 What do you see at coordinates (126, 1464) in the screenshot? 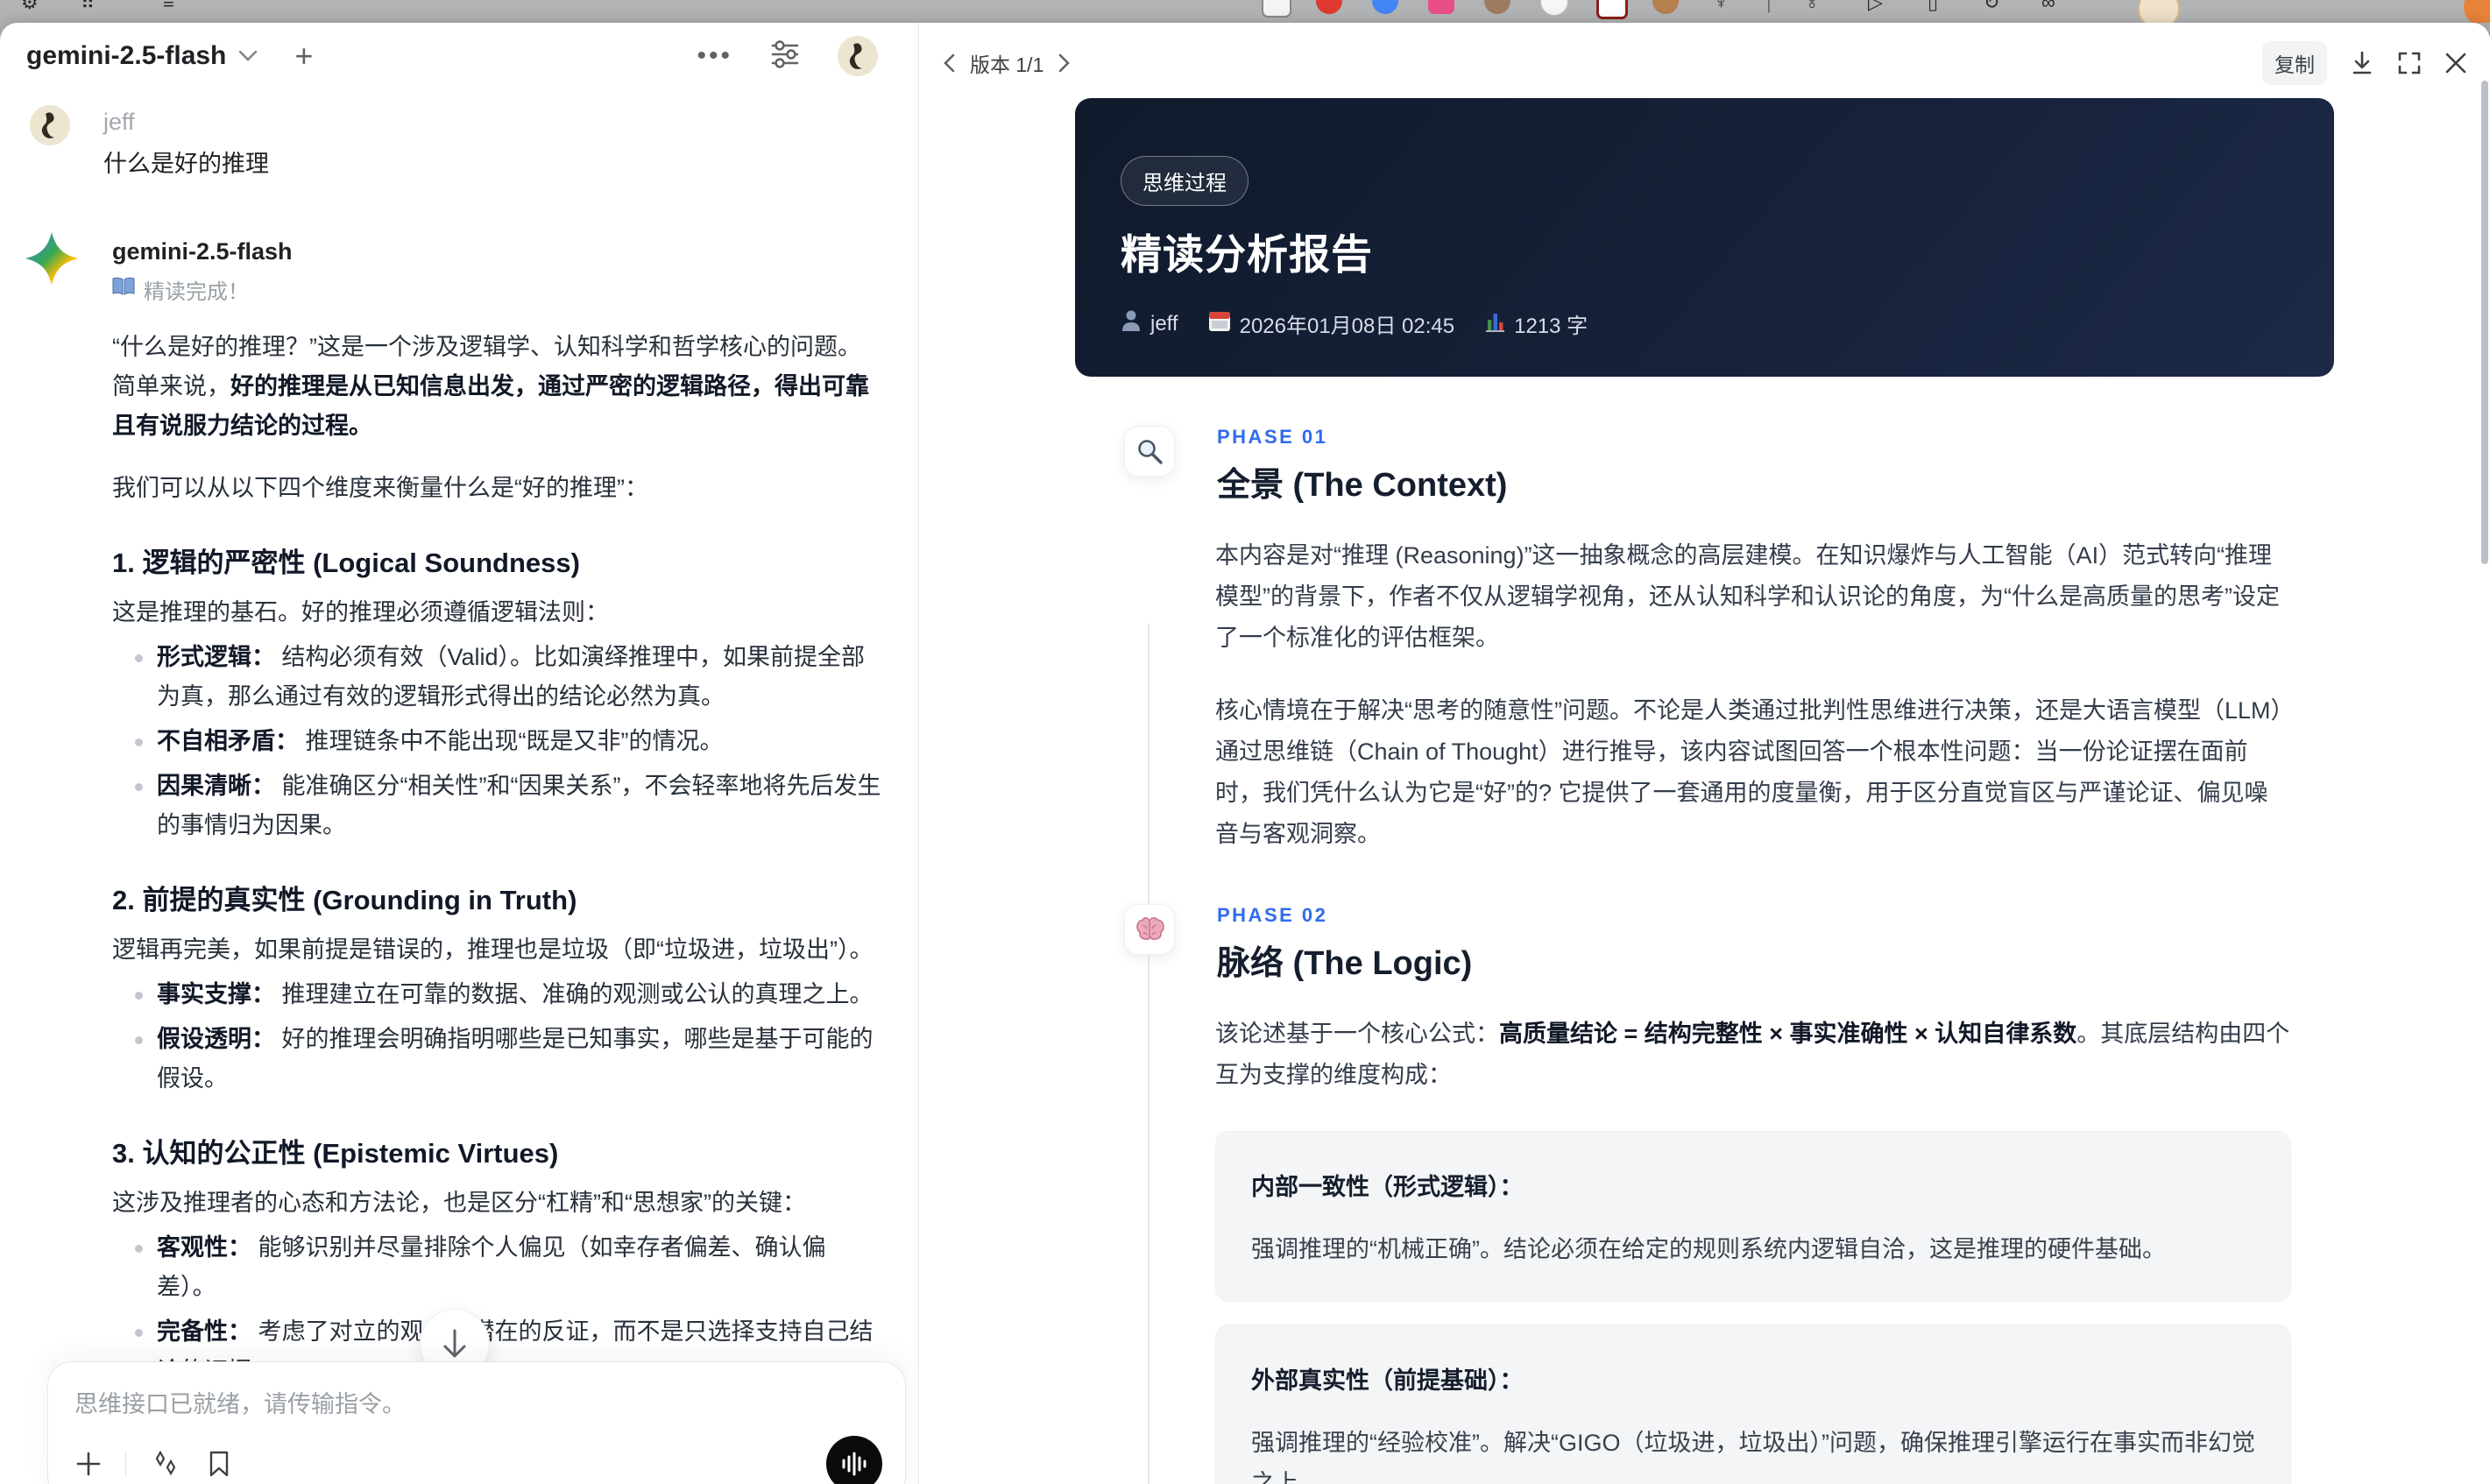
I see `composer-divider` at bounding box center [126, 1464].